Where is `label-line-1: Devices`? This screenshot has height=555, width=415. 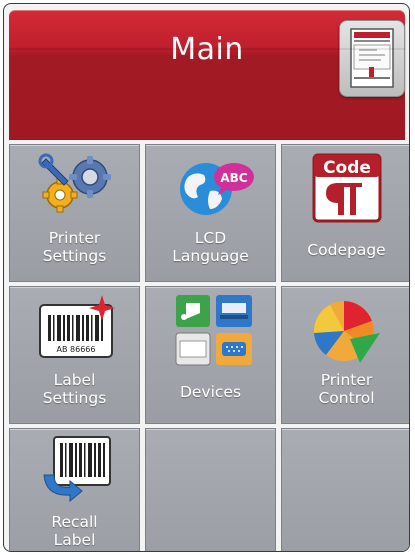
label-line-1: Devices is located at coordinates (210, 392).